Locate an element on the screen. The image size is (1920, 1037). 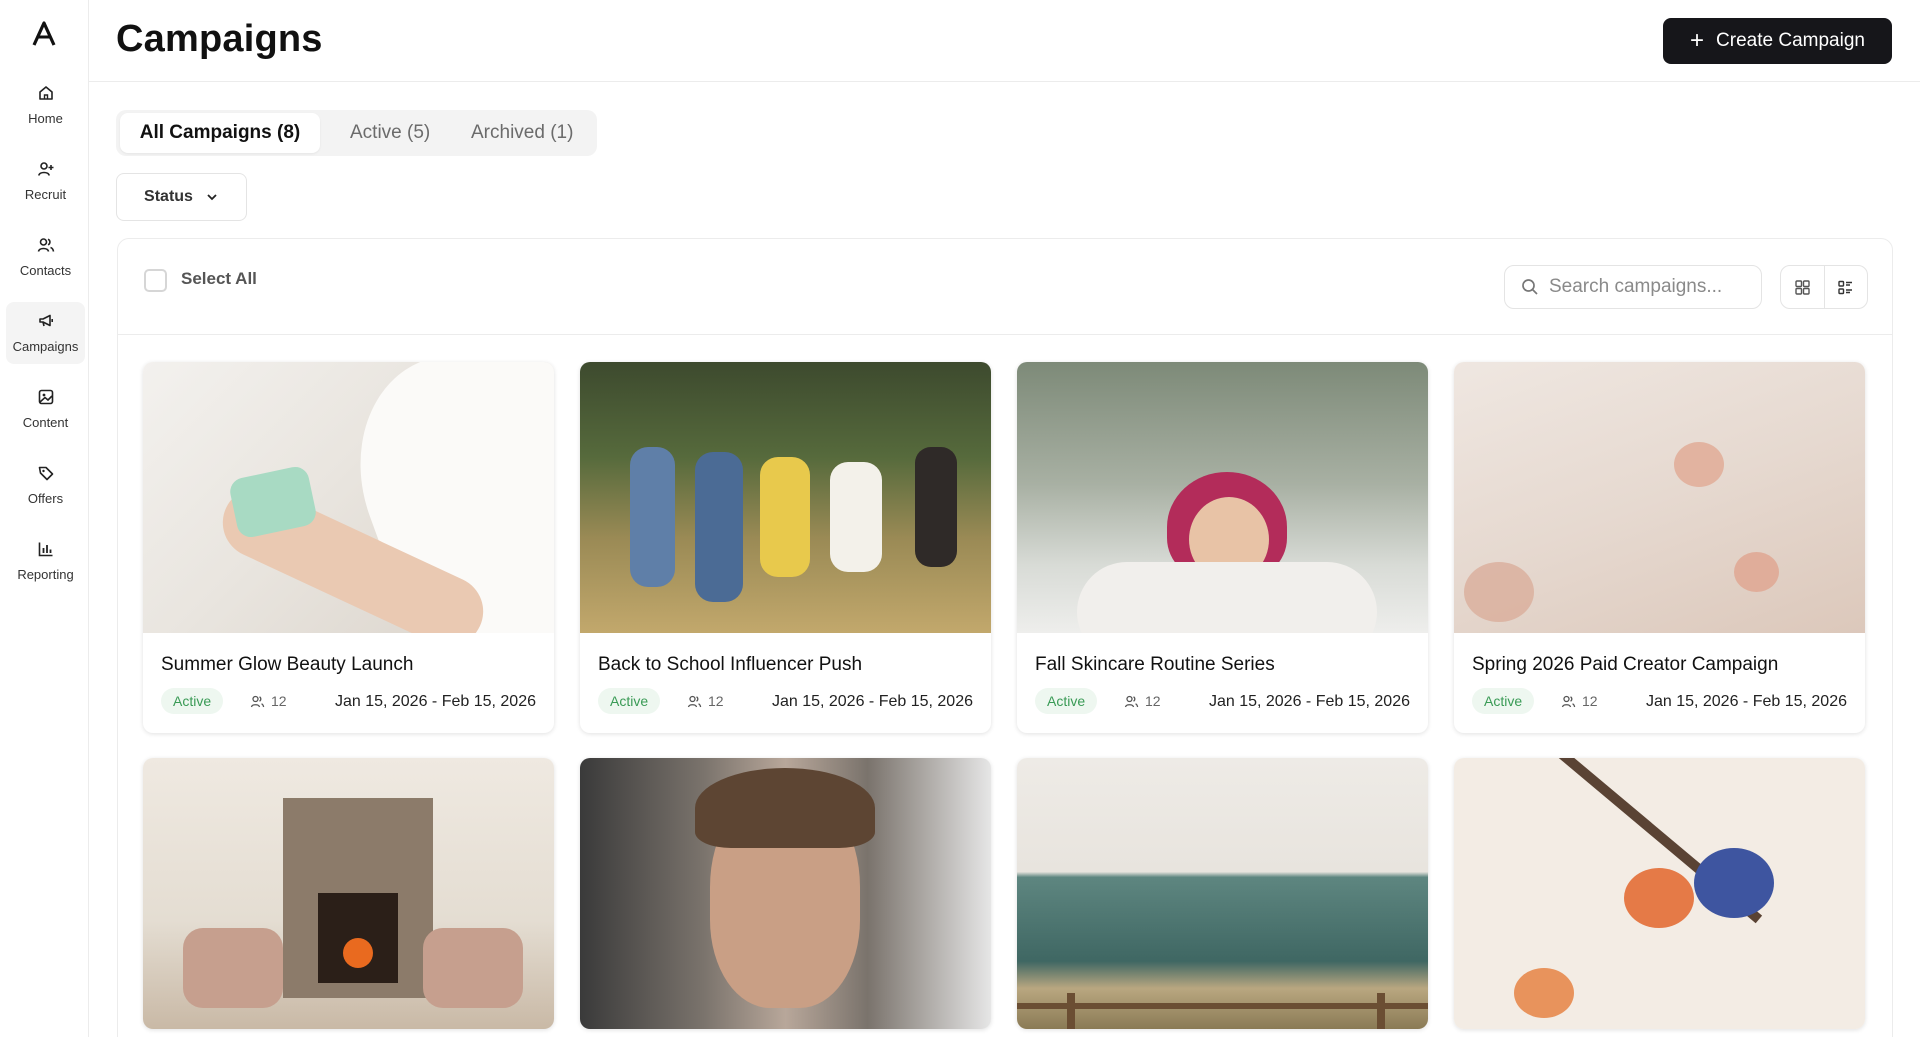
create-campaign-button: + Create Campaign is located at coordinates (1777, 41).